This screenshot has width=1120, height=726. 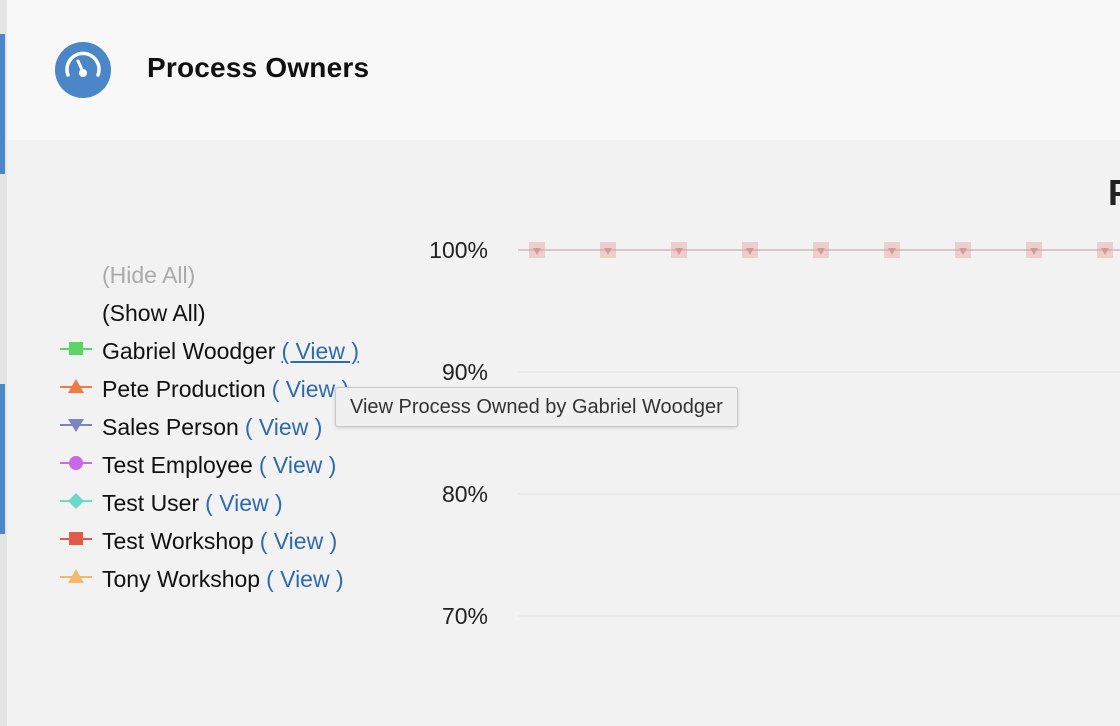 What do you see at coordinates (177, 465) in the screenshot?
I see `legend-item-label: Test Employee` at bounding box center [177, 465].